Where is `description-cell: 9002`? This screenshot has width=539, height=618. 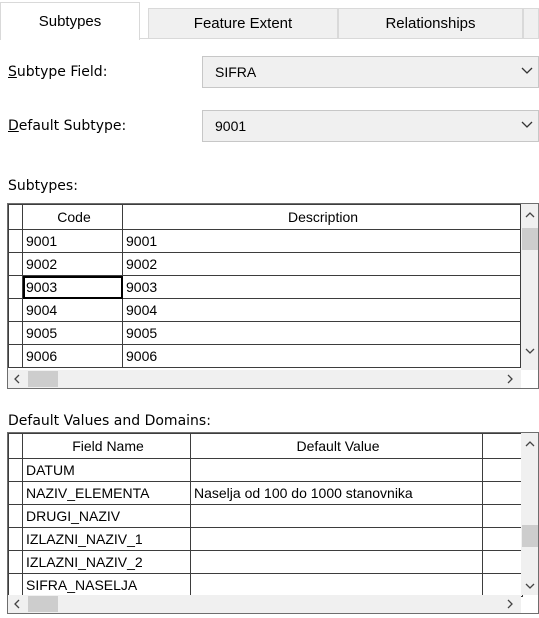 description-cell: 9002 is located at coordinates (321, 264).